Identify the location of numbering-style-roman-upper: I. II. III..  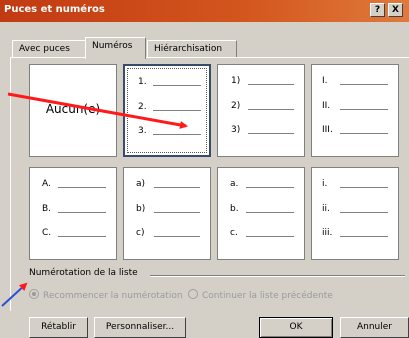
(355, 110).